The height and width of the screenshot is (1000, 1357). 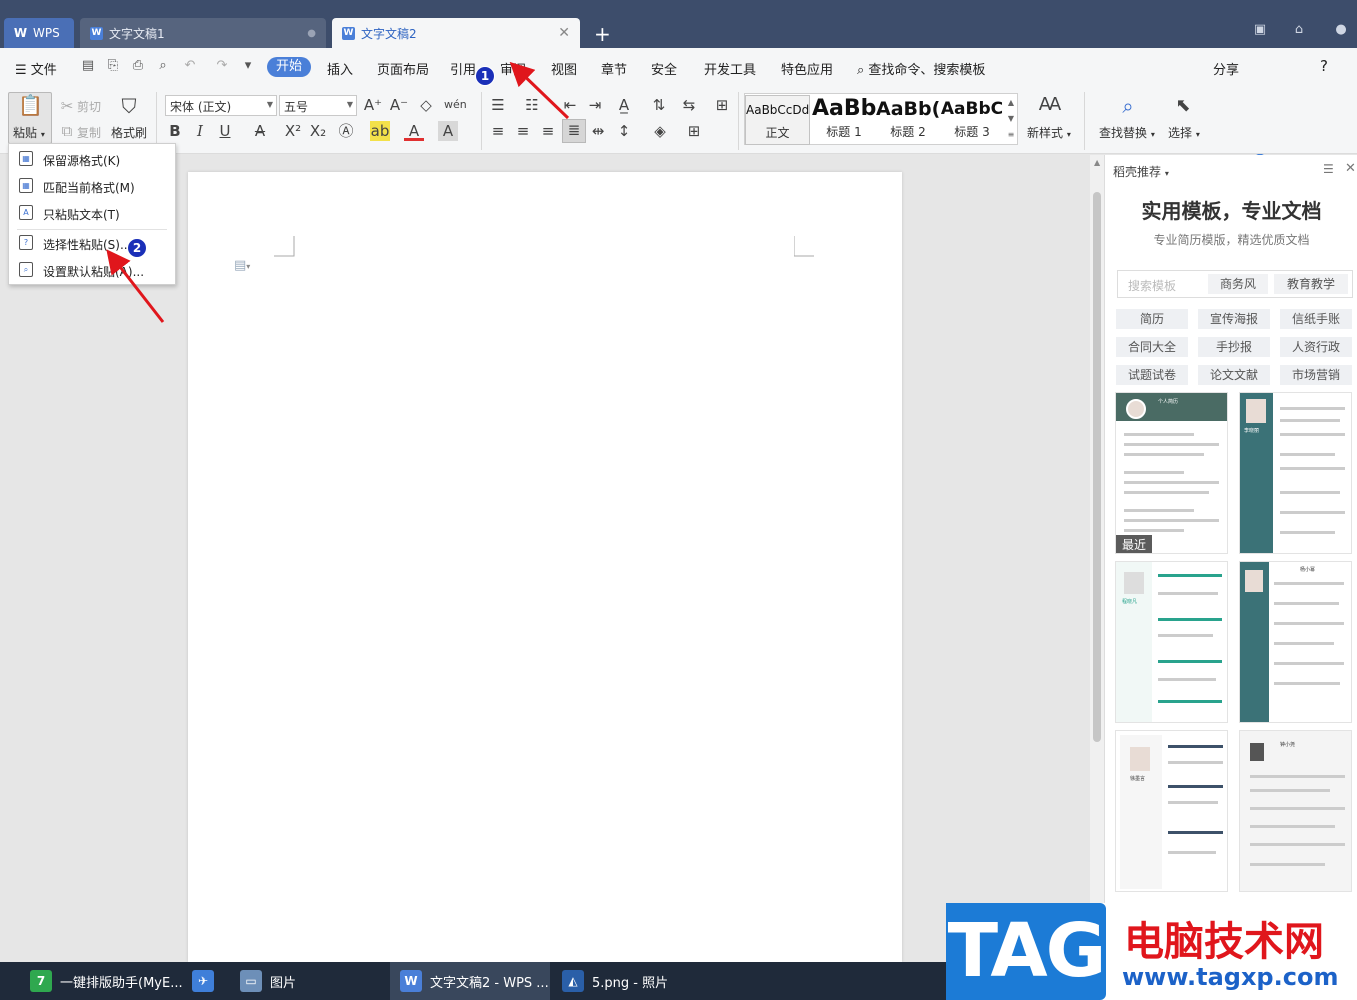 I want to click on menu-tab-review: 审阅, so click(x=513, y=68).